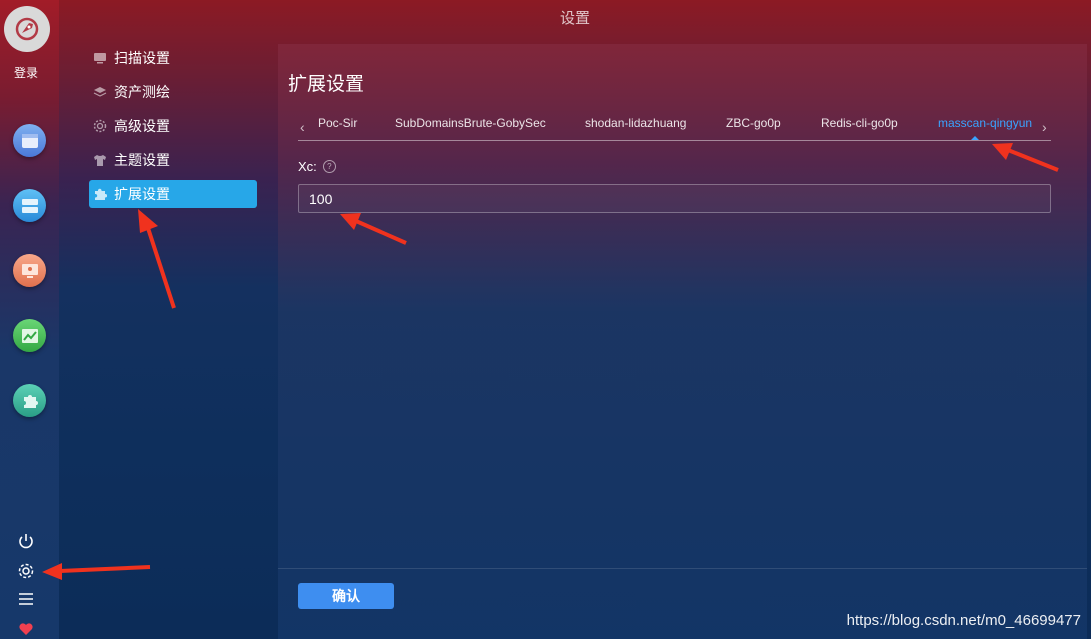 This screenshot has height=639, width=1091. Describe the element at coordinates (100, 58) in the screenshot. I see `scan-icon` at that location.